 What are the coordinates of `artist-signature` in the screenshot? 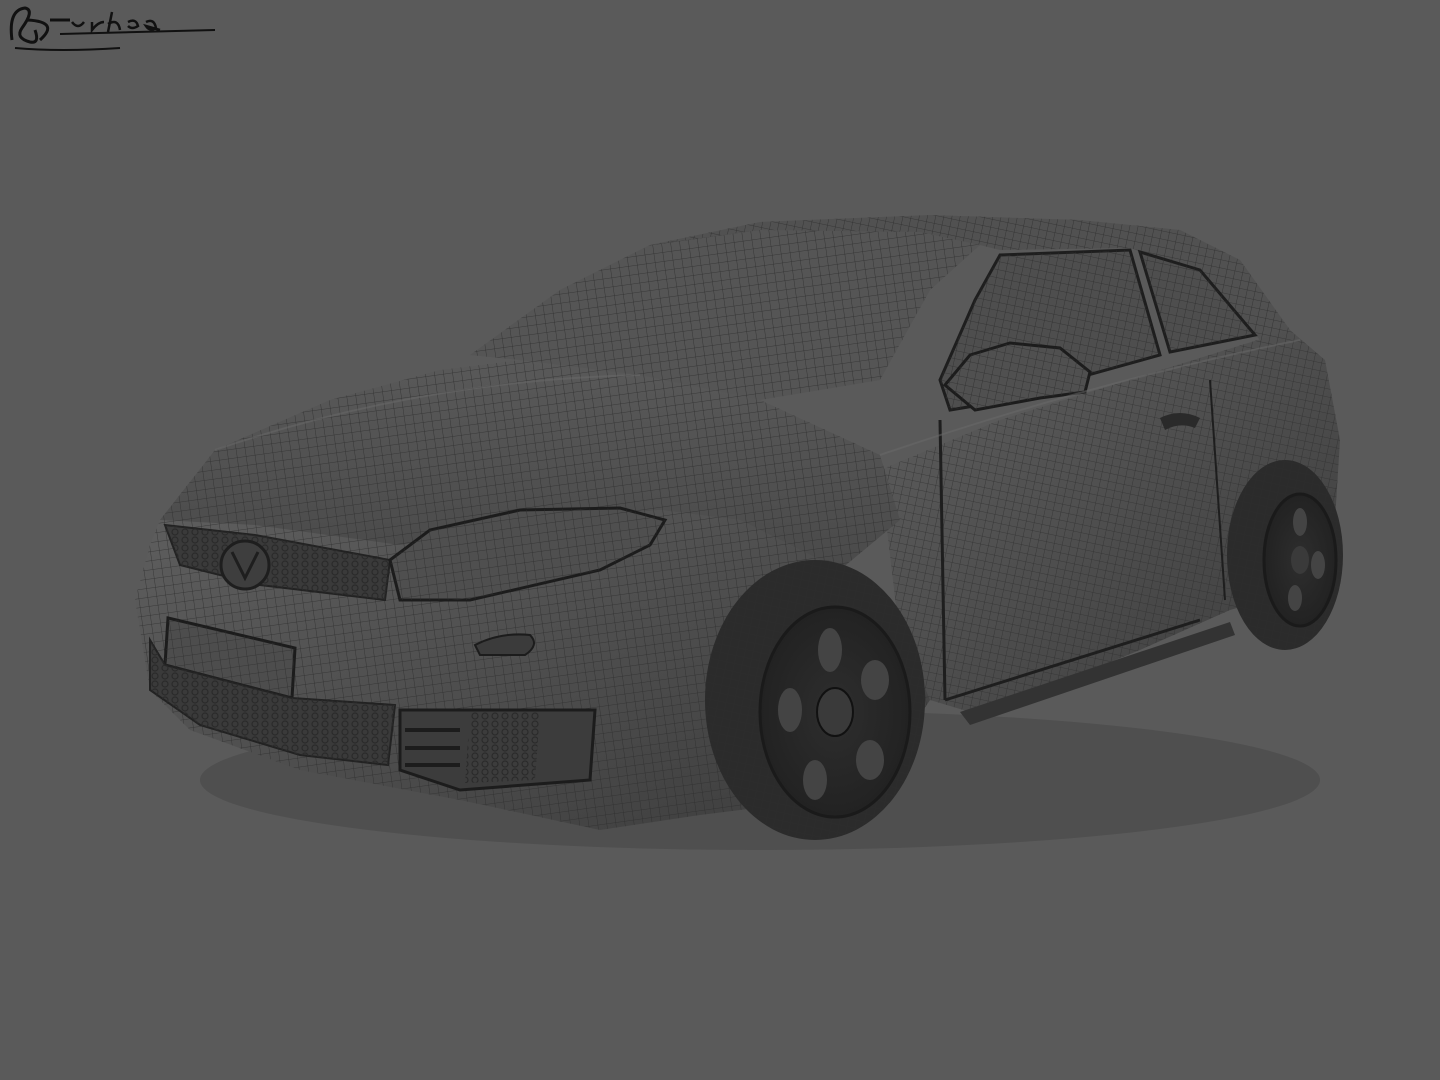 It's located at (112, 28).